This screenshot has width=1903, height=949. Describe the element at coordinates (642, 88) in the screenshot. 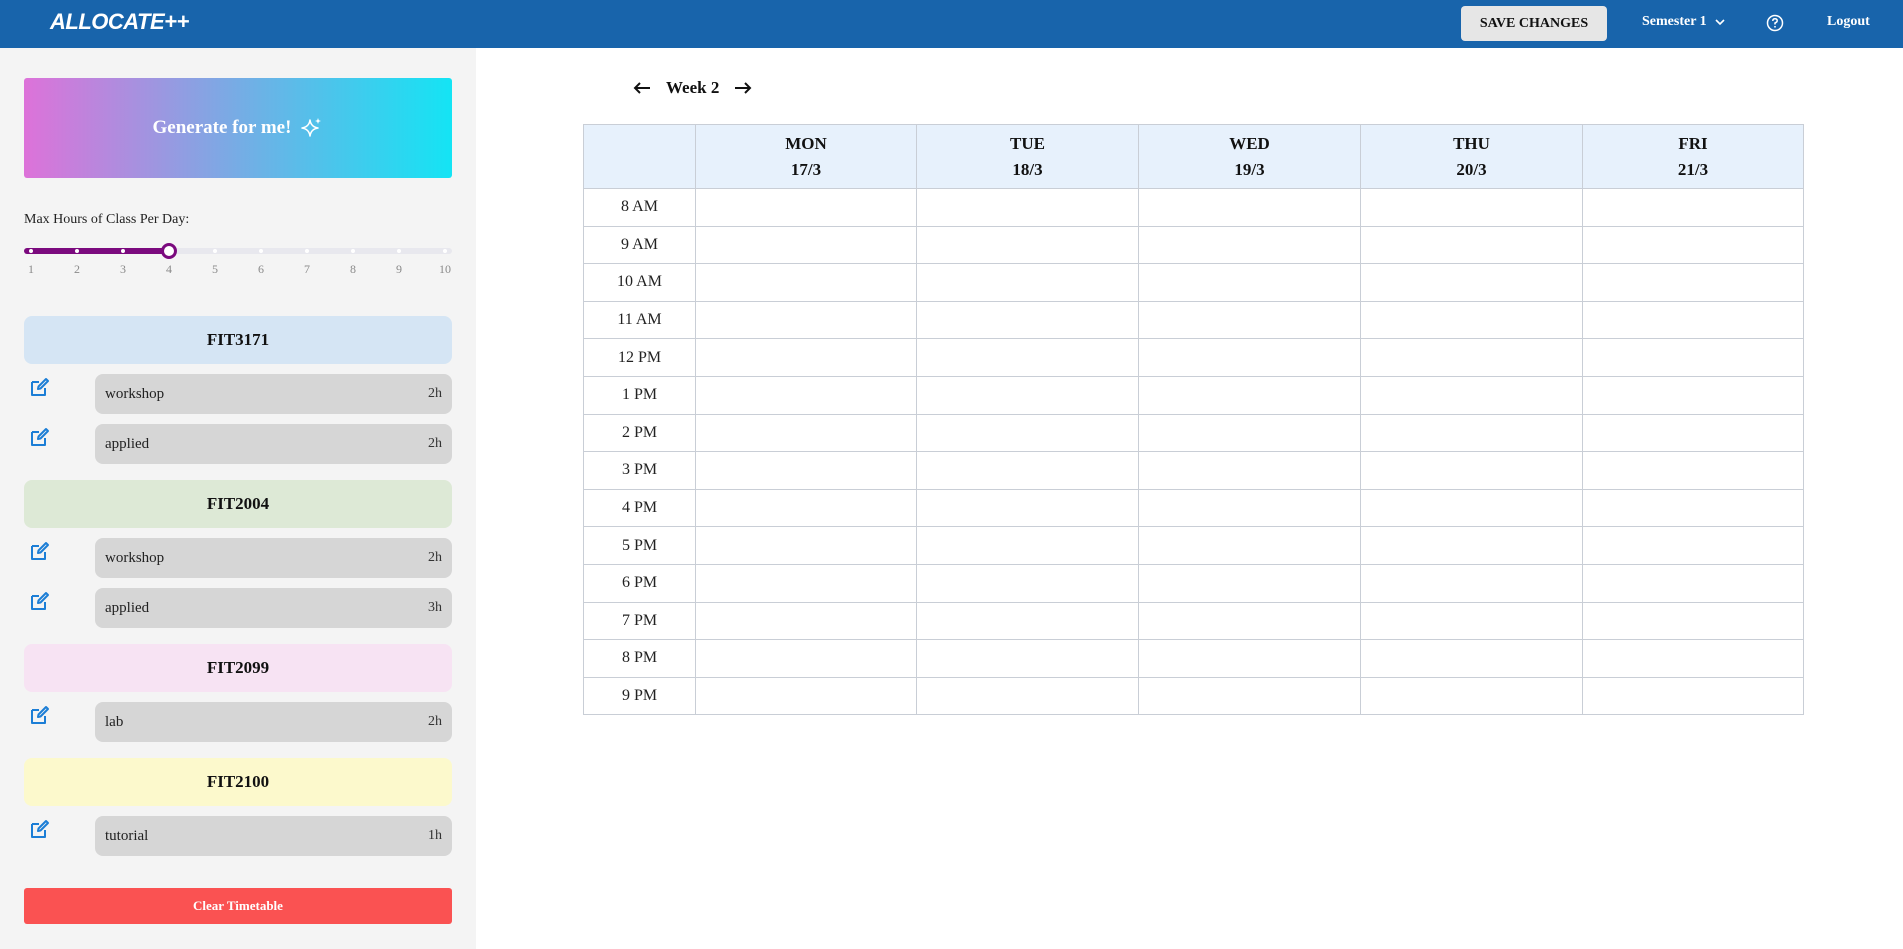

I see `arrow-left-icon` at that location.